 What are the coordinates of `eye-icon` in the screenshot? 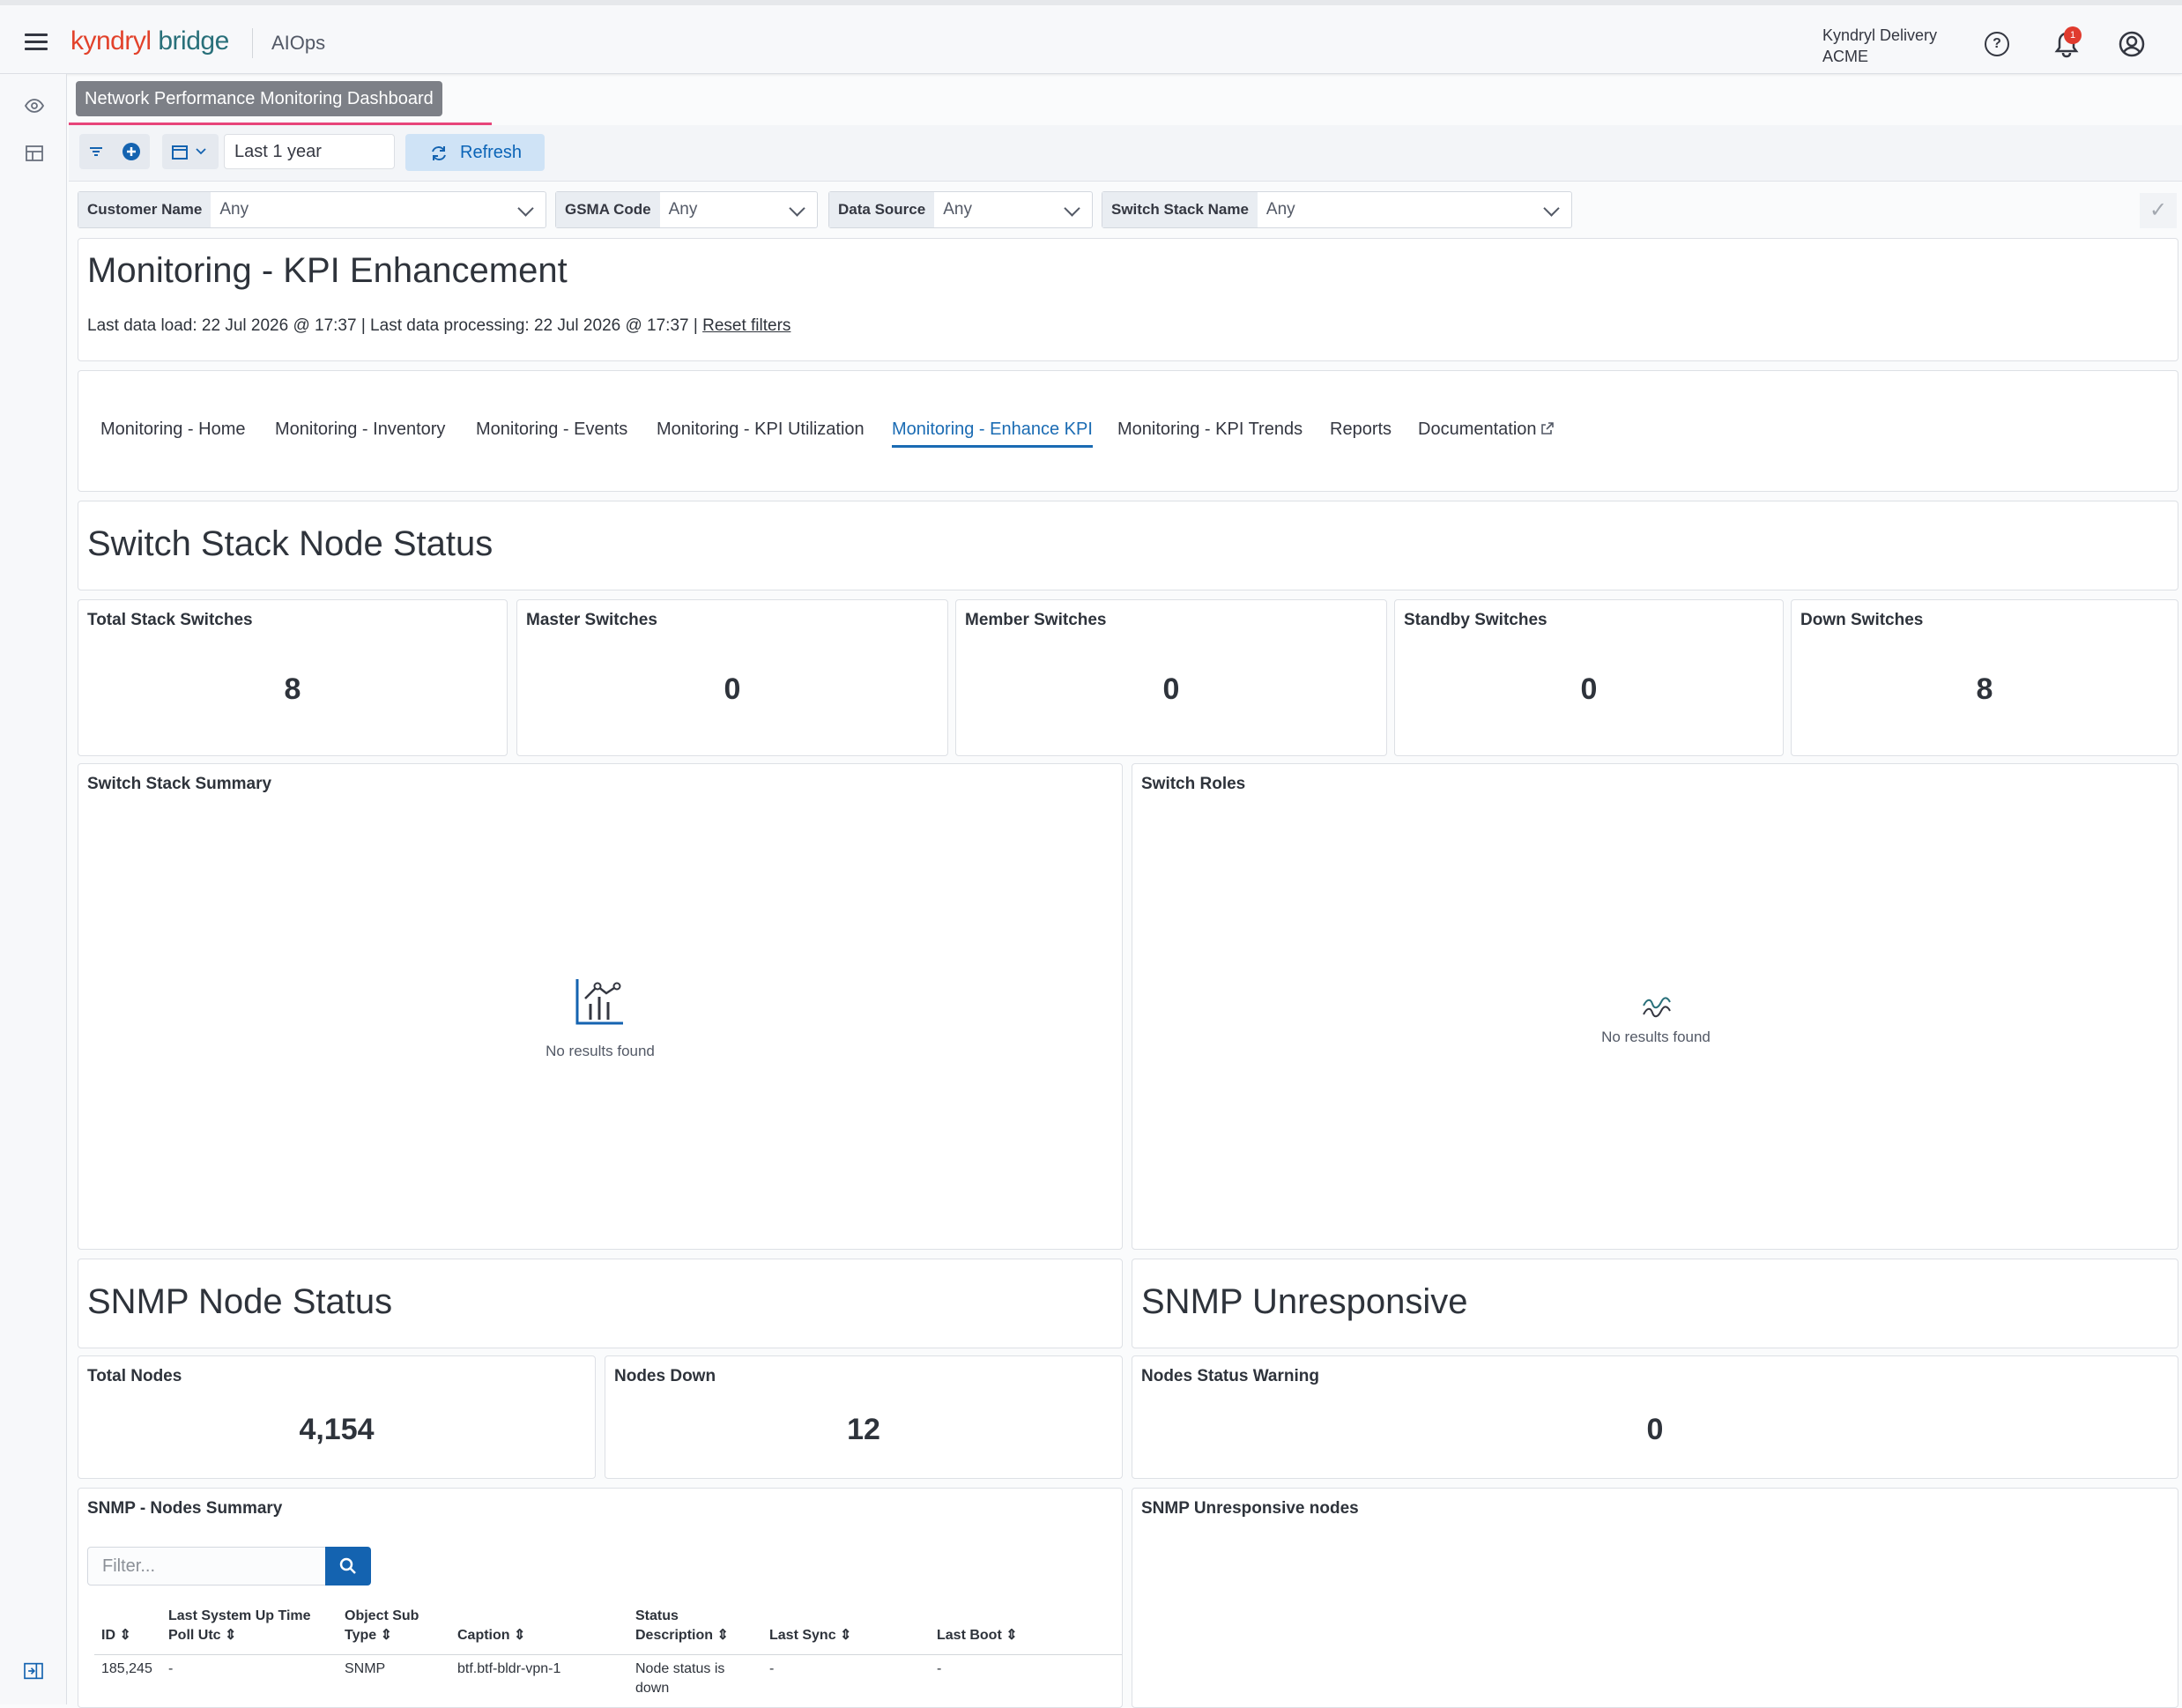 It's located at (34, 106).